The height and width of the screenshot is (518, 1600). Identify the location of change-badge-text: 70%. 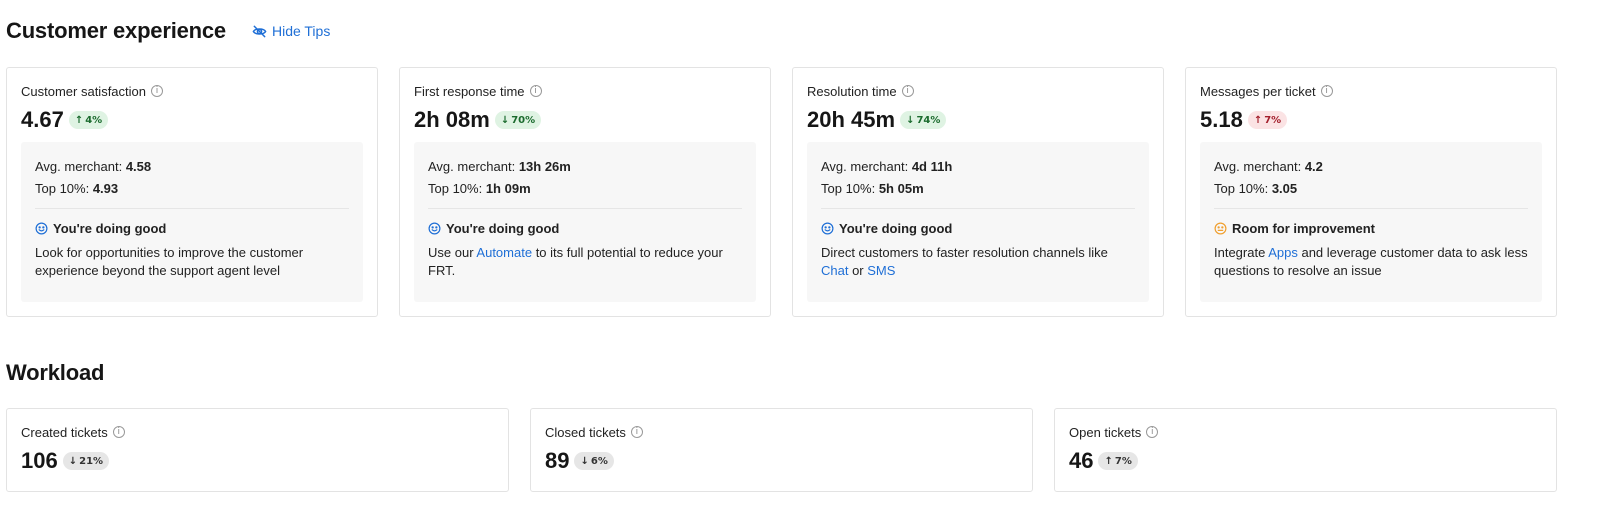
(523, 120).